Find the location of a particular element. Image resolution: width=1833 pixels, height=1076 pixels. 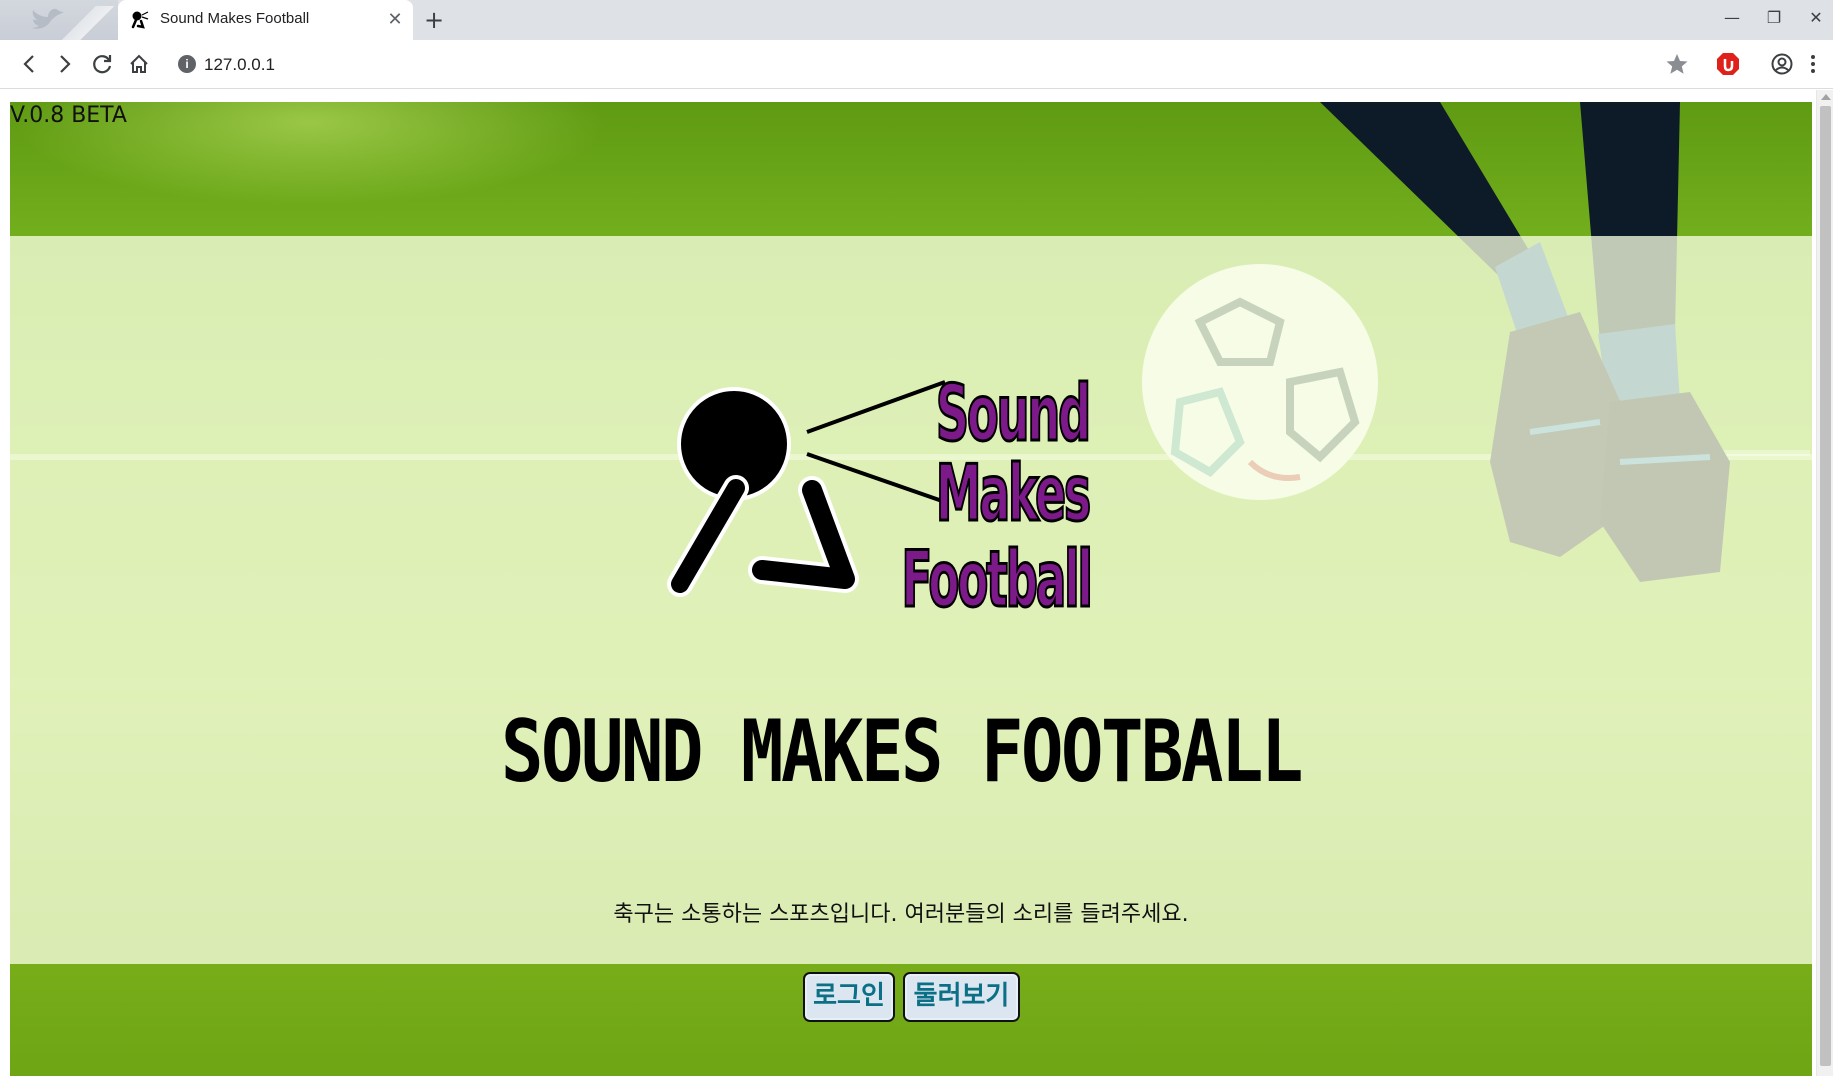

inactive-tab is located at coordinates (59, 20).